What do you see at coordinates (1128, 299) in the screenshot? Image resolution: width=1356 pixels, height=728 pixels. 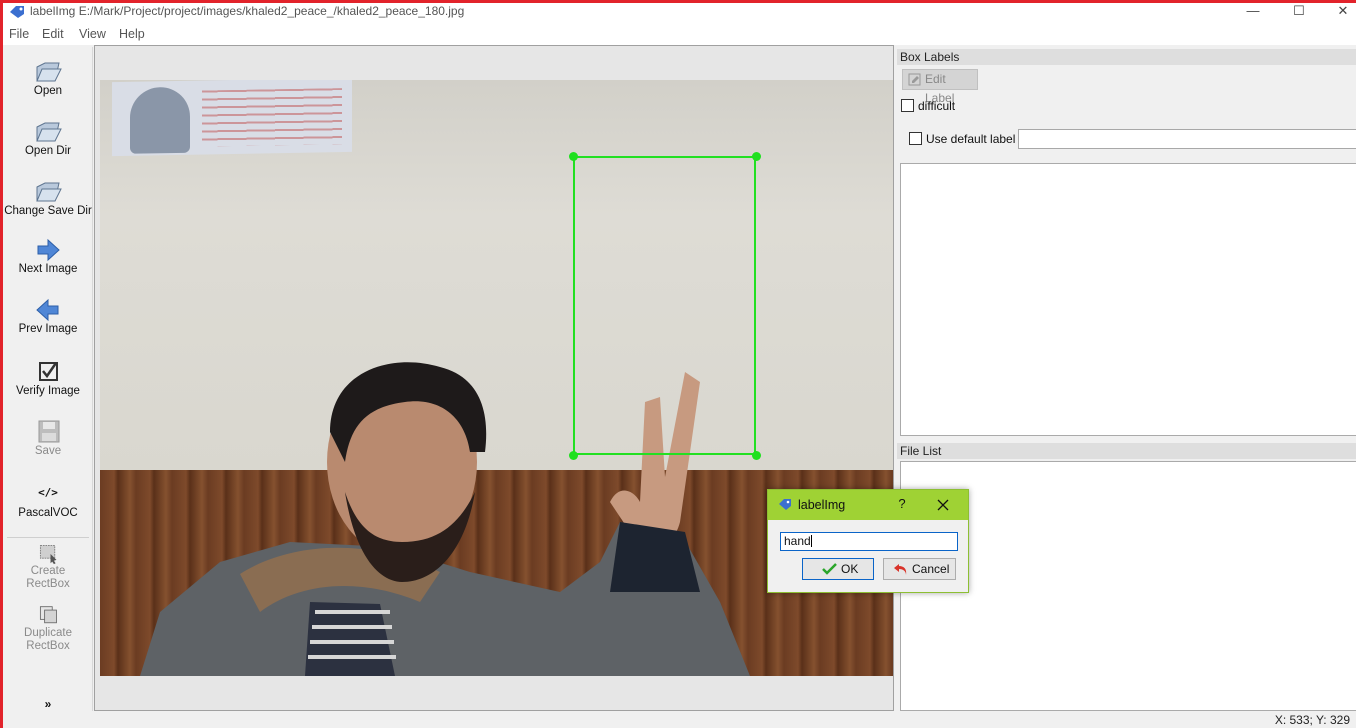 I see `label-list` at bounding box center [1128, 299].